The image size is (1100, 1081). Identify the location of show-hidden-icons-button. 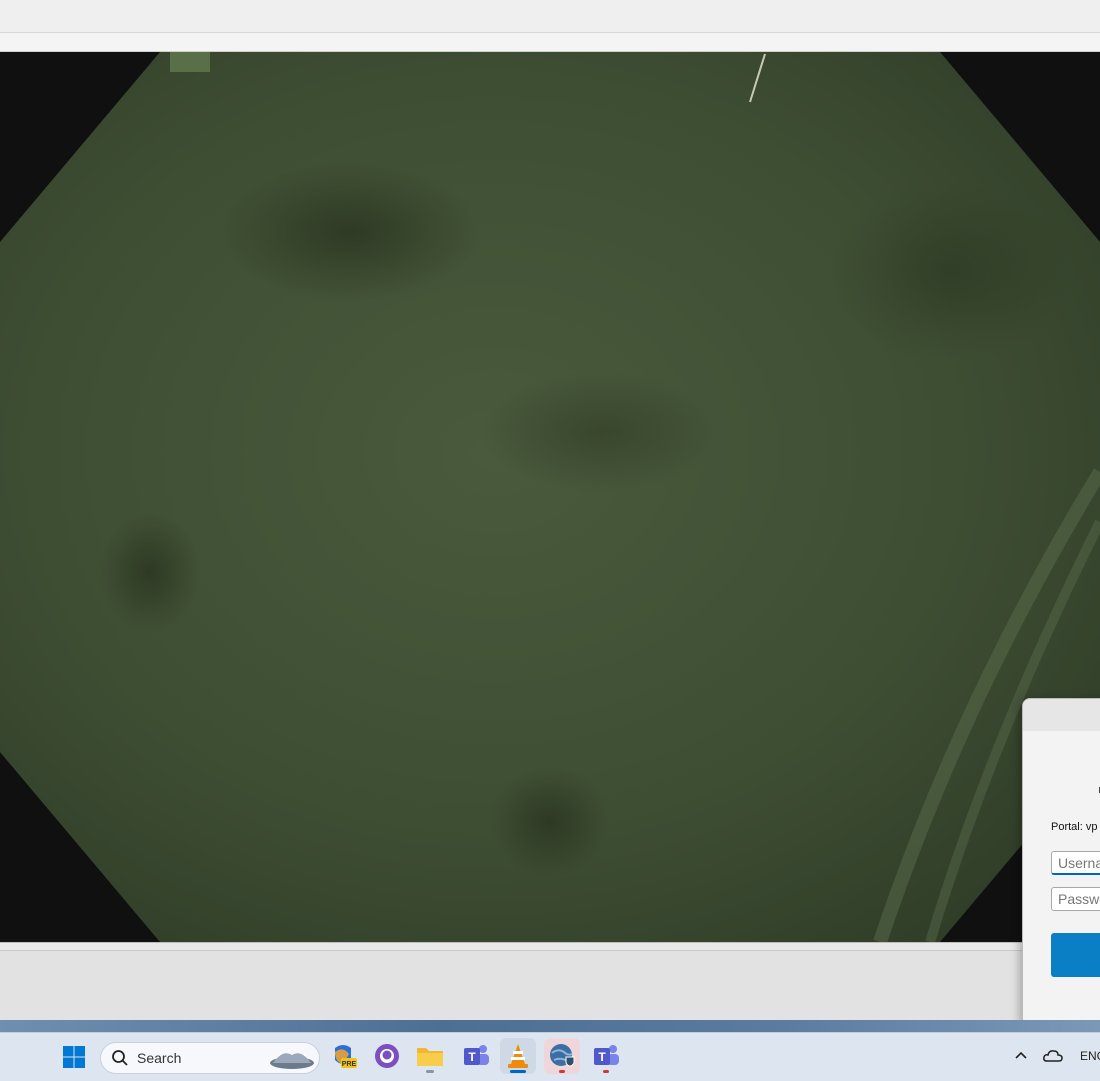
(1021, 1056).